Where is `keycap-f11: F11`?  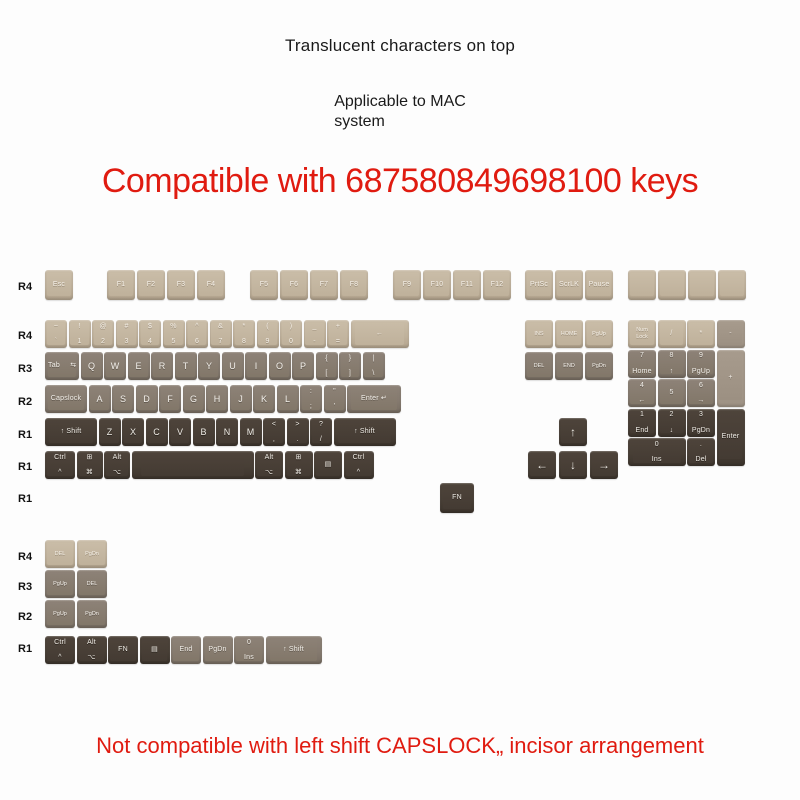
keycap-f11: F11 is located at coordinates (467, 285).